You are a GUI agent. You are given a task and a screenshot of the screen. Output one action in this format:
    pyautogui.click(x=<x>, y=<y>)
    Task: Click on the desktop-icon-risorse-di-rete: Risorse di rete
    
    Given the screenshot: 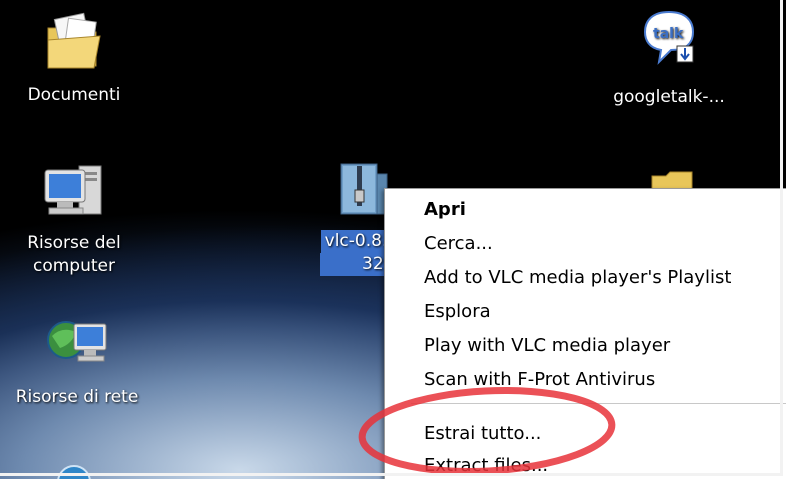 What is the action you would take?
    pyautogui.click(x=77, y=361)
    